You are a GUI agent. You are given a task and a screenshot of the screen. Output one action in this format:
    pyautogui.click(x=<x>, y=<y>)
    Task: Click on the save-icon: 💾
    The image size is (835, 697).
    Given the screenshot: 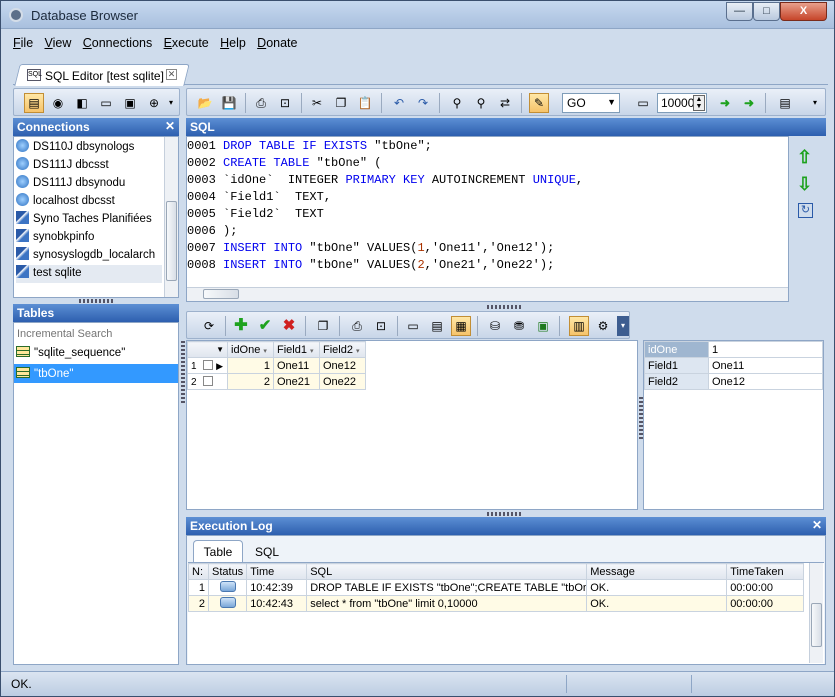 What is the action you would take?
    pyautogui.click(x=229, y=103)
    